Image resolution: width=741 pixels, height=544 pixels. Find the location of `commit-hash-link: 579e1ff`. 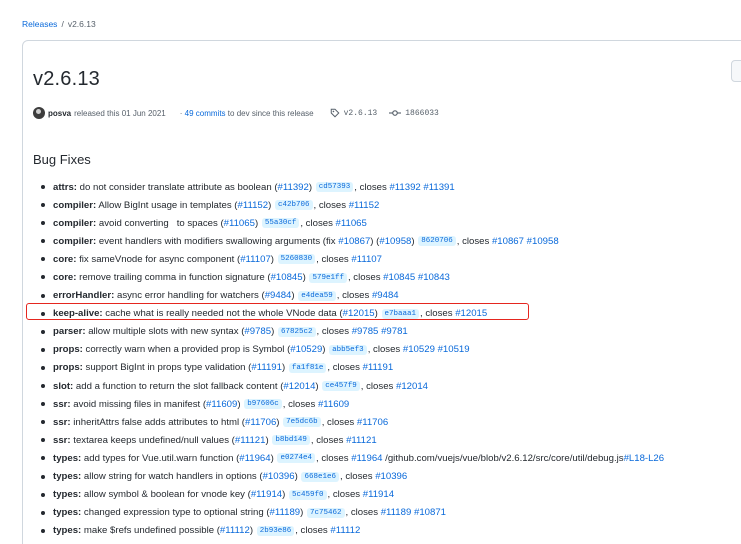

commit-hash-link: 579e1ff is located at coordinates (328, 277).